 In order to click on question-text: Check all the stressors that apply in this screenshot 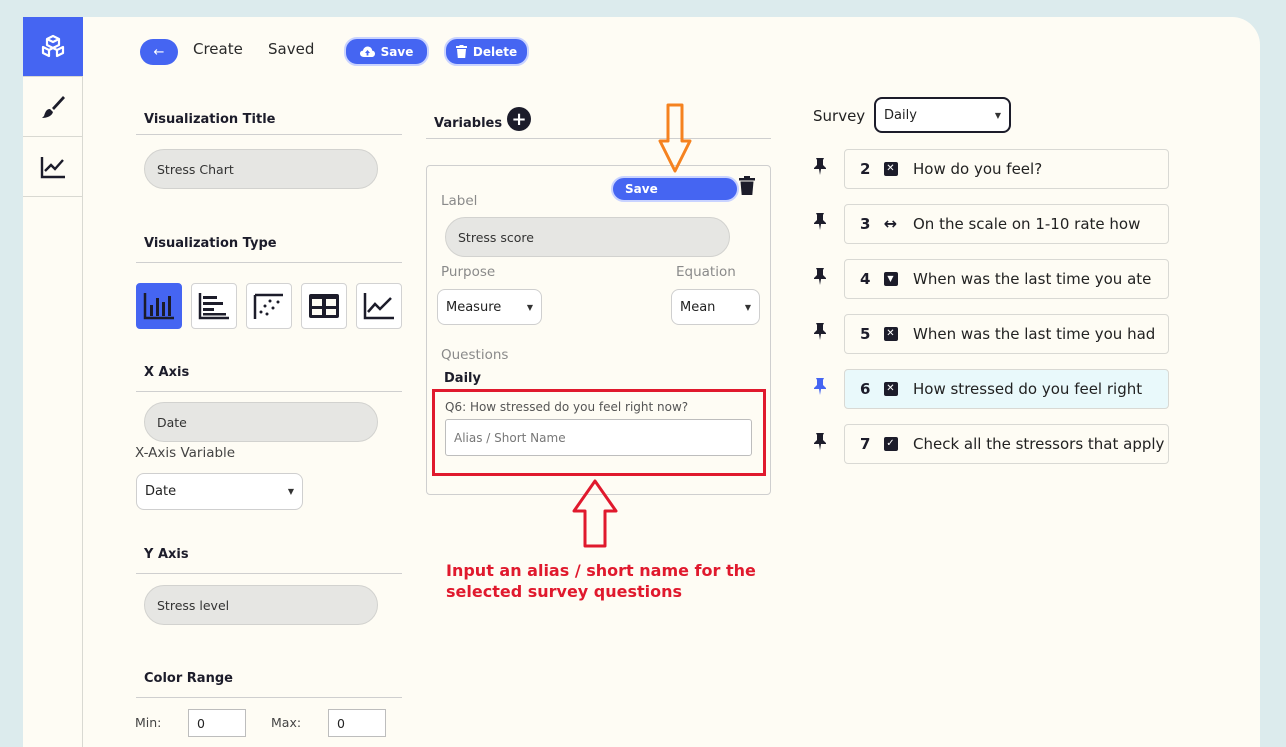, I will do `click(1039, 444)`.